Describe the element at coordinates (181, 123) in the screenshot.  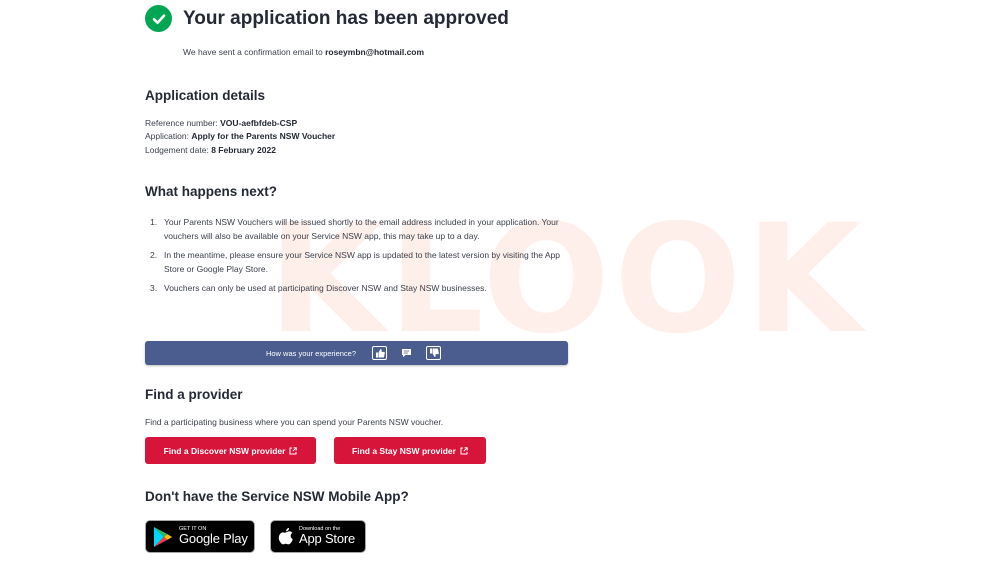
I see `reference-label: Reference number:` at that location.